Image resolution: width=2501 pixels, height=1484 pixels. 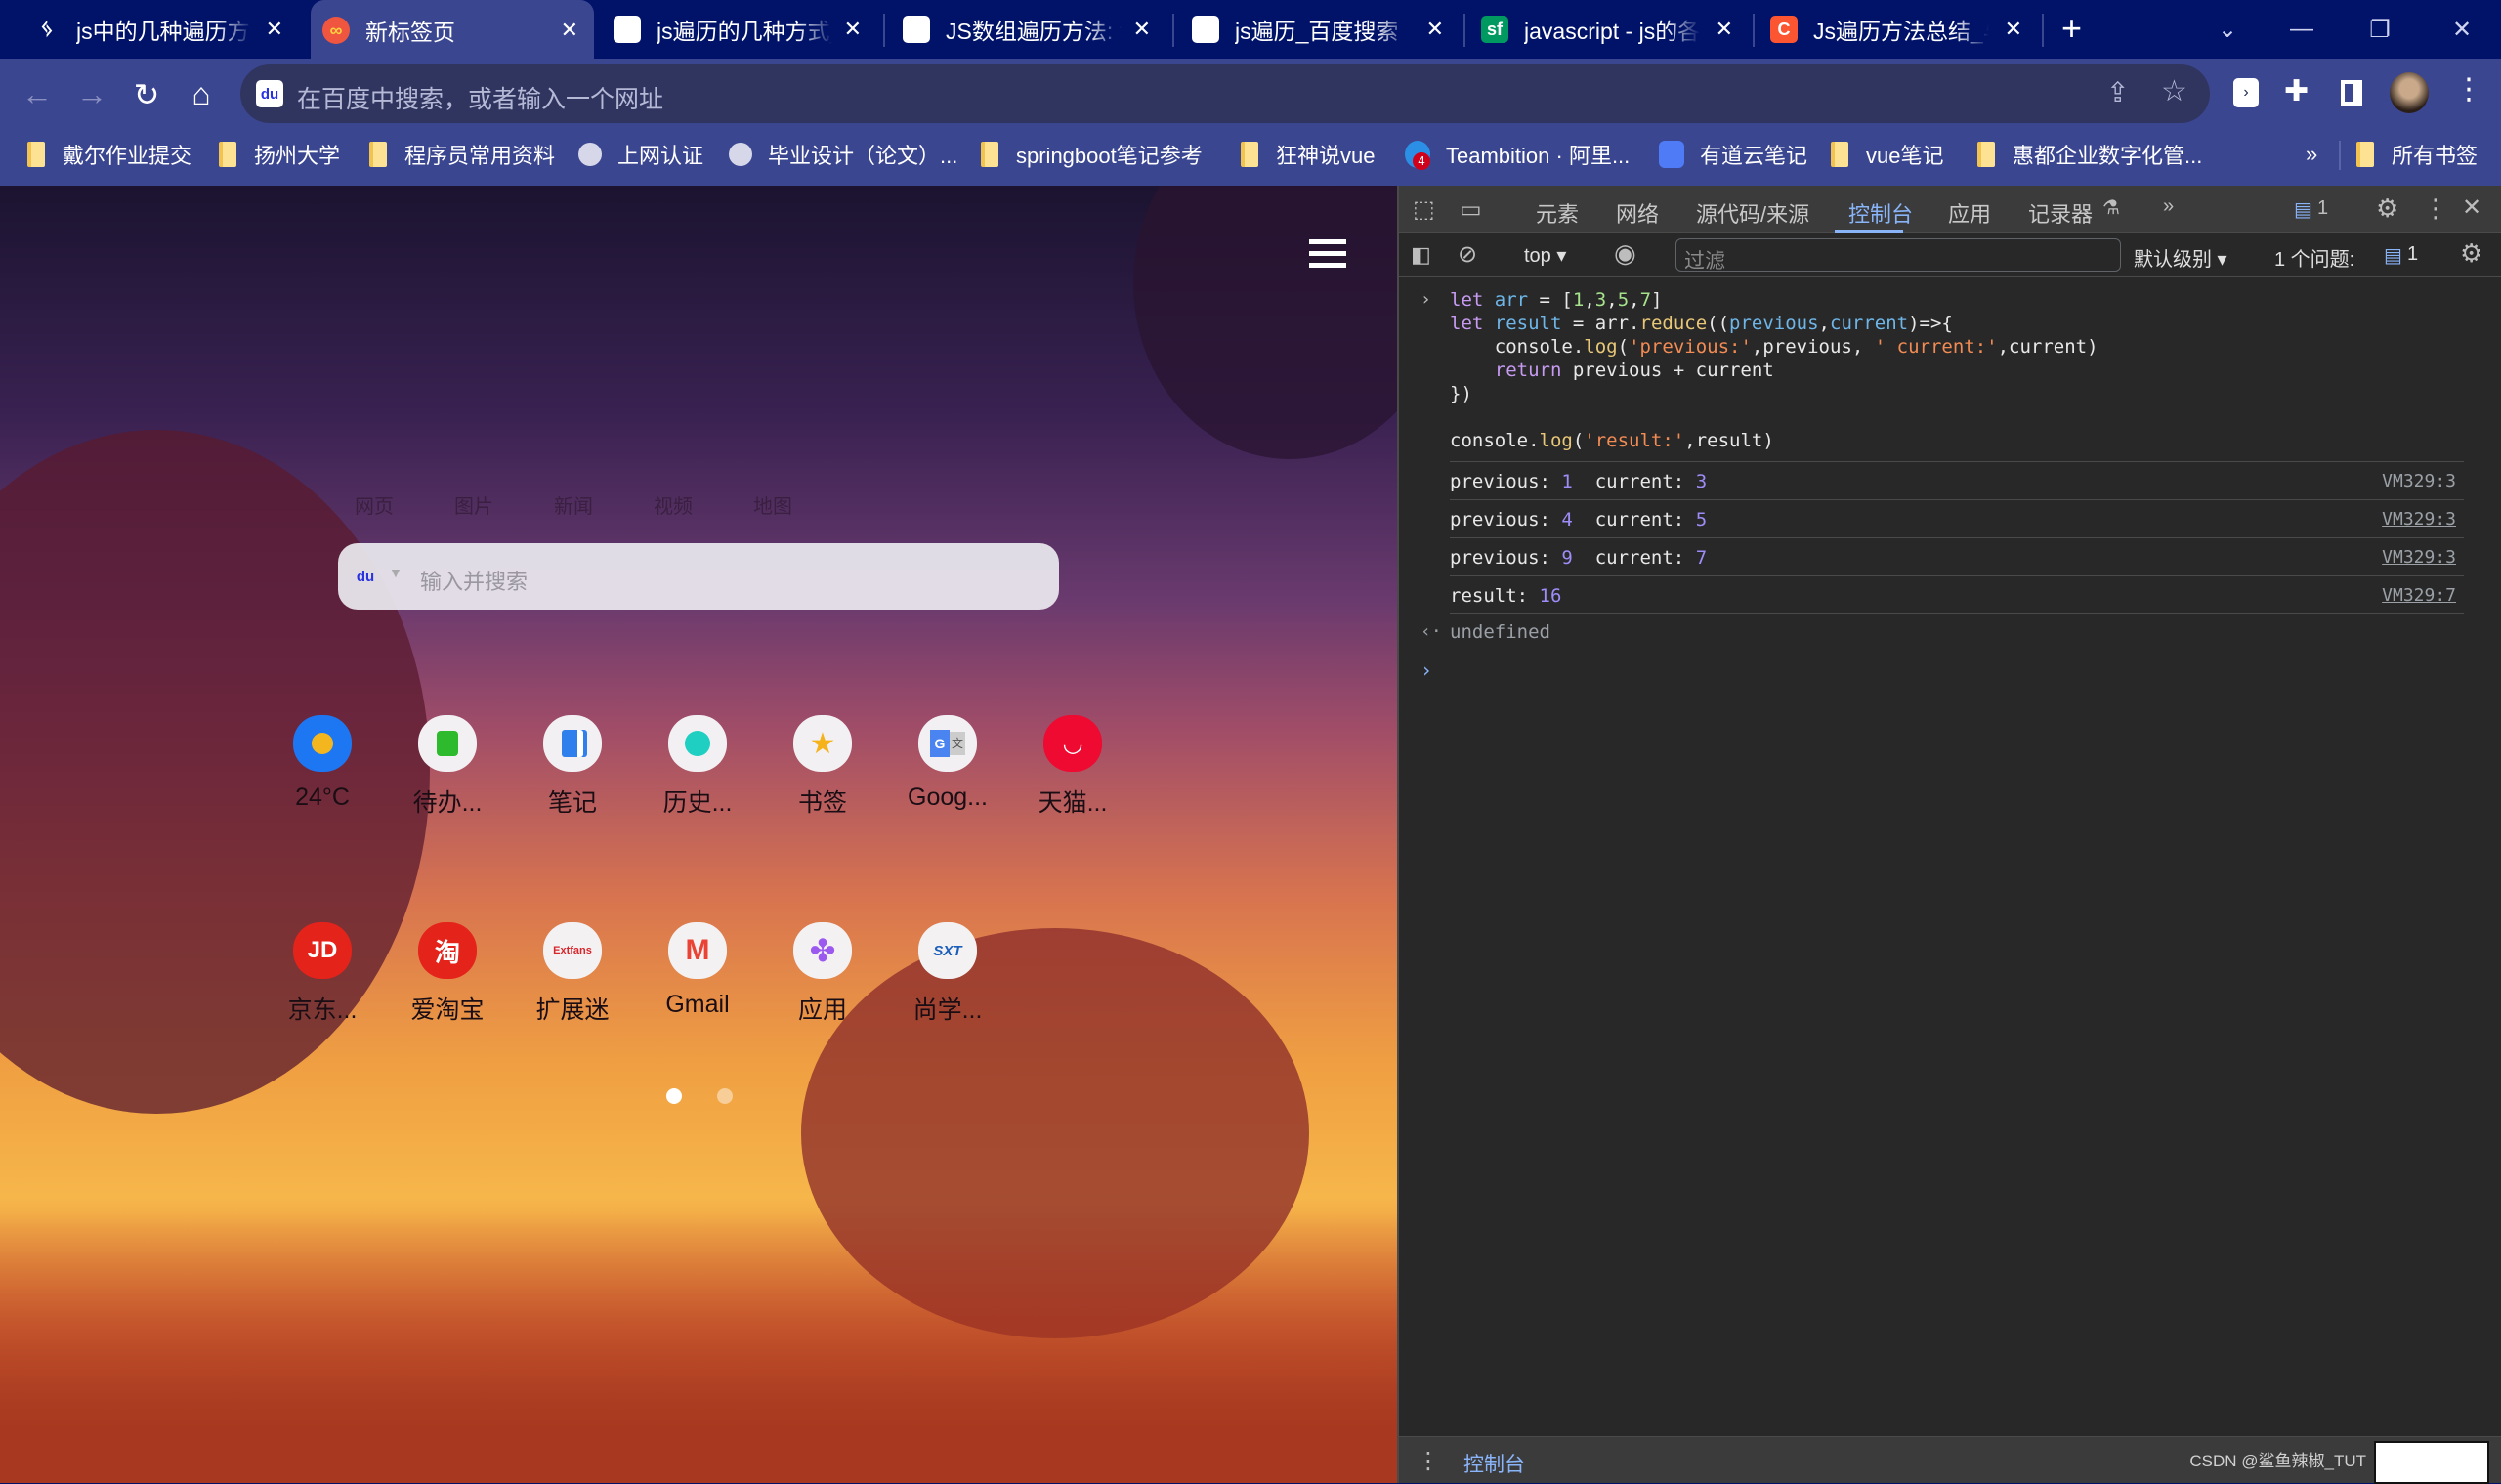 What do you see at coordinates (822, 974) in the screenshot?
I see `shortcut-apps: ✤ 应用` at bounding box center [822, 974].